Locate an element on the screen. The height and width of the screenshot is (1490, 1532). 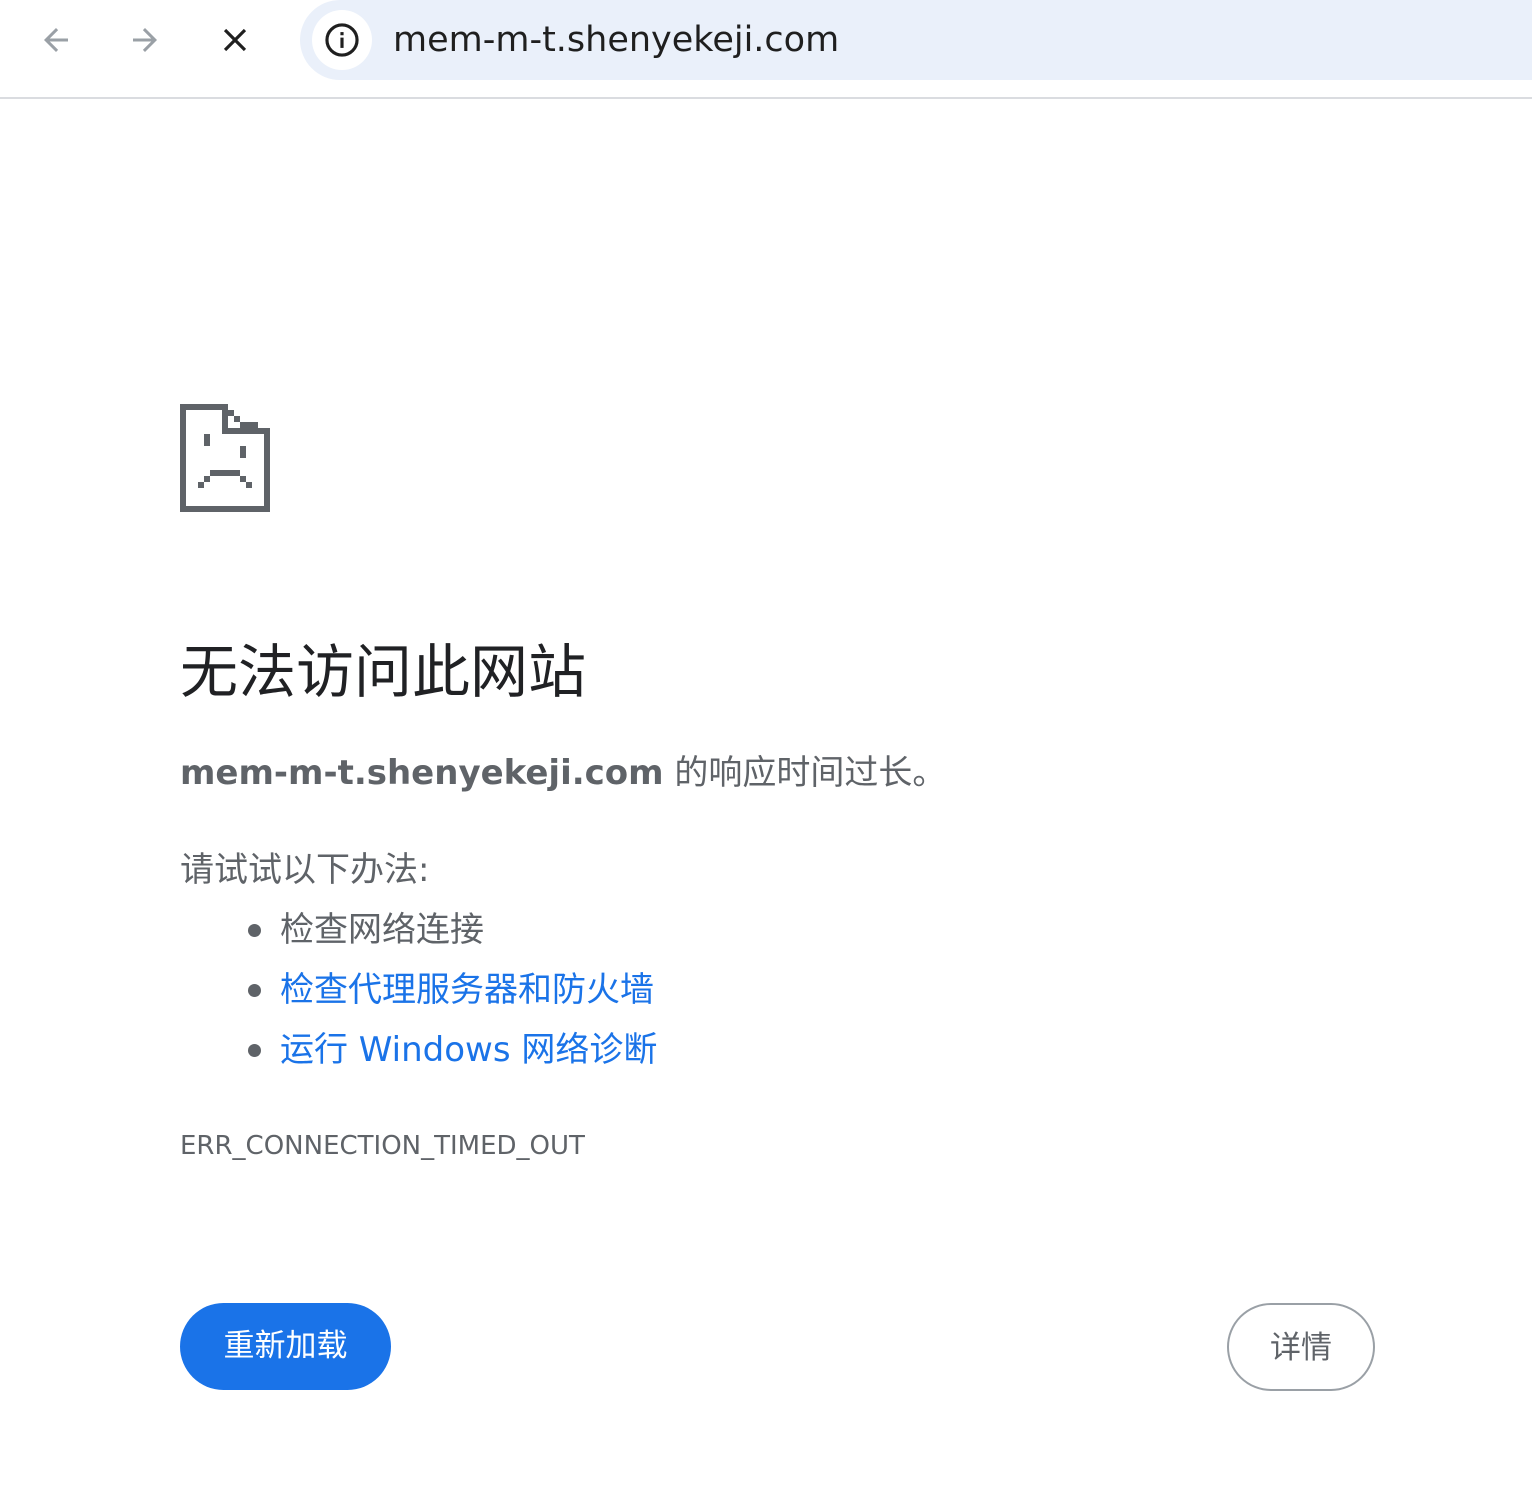
sad-page-icon is located at coordinates (225, 458).